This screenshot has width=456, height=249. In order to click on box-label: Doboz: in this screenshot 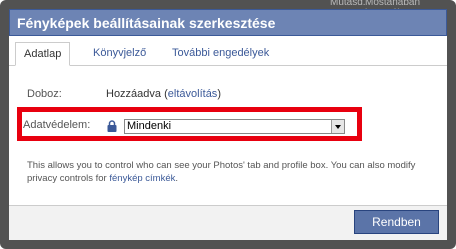, I will do `click(44, 94)`.